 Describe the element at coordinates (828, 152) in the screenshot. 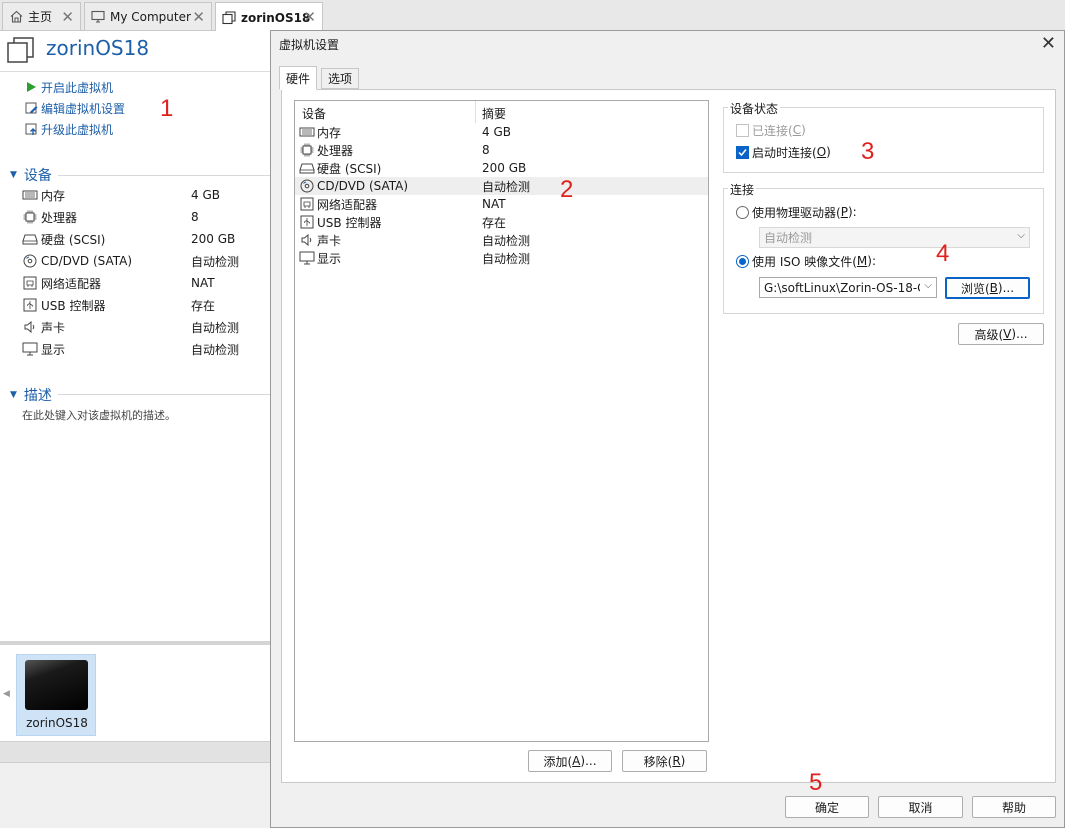

I see `connect-at-power-on-suffix: )` at that location.